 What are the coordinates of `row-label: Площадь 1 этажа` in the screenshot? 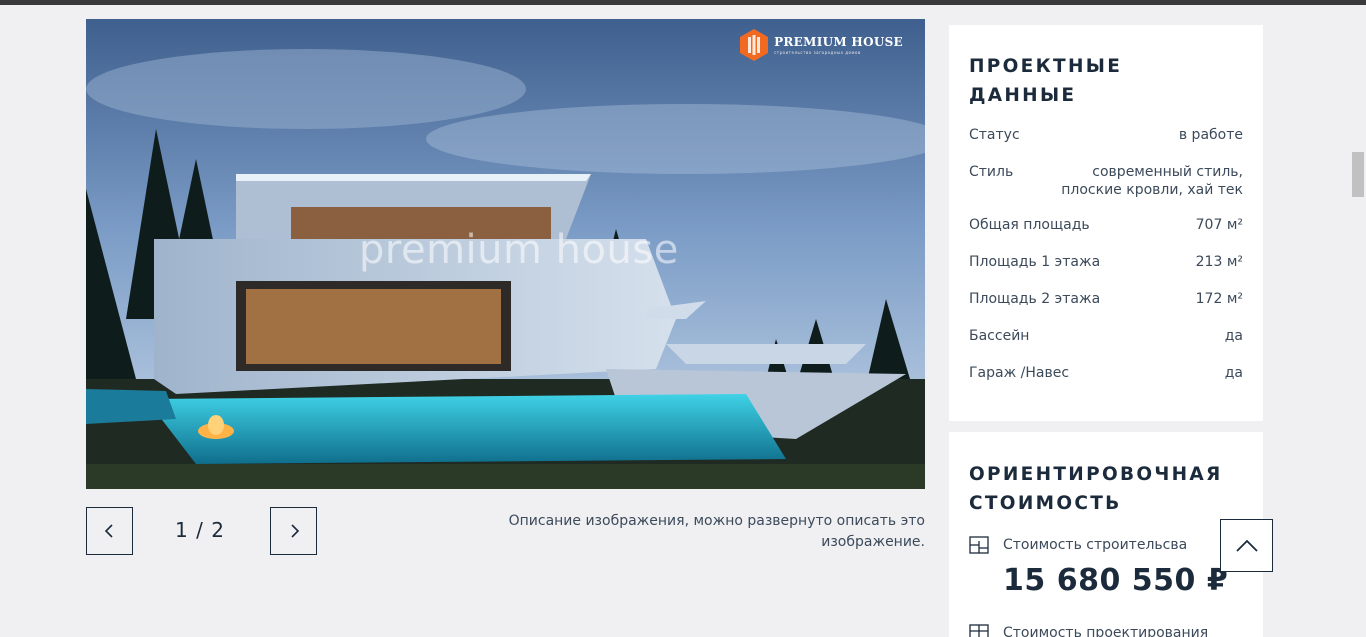 It's located at (1035, 262).